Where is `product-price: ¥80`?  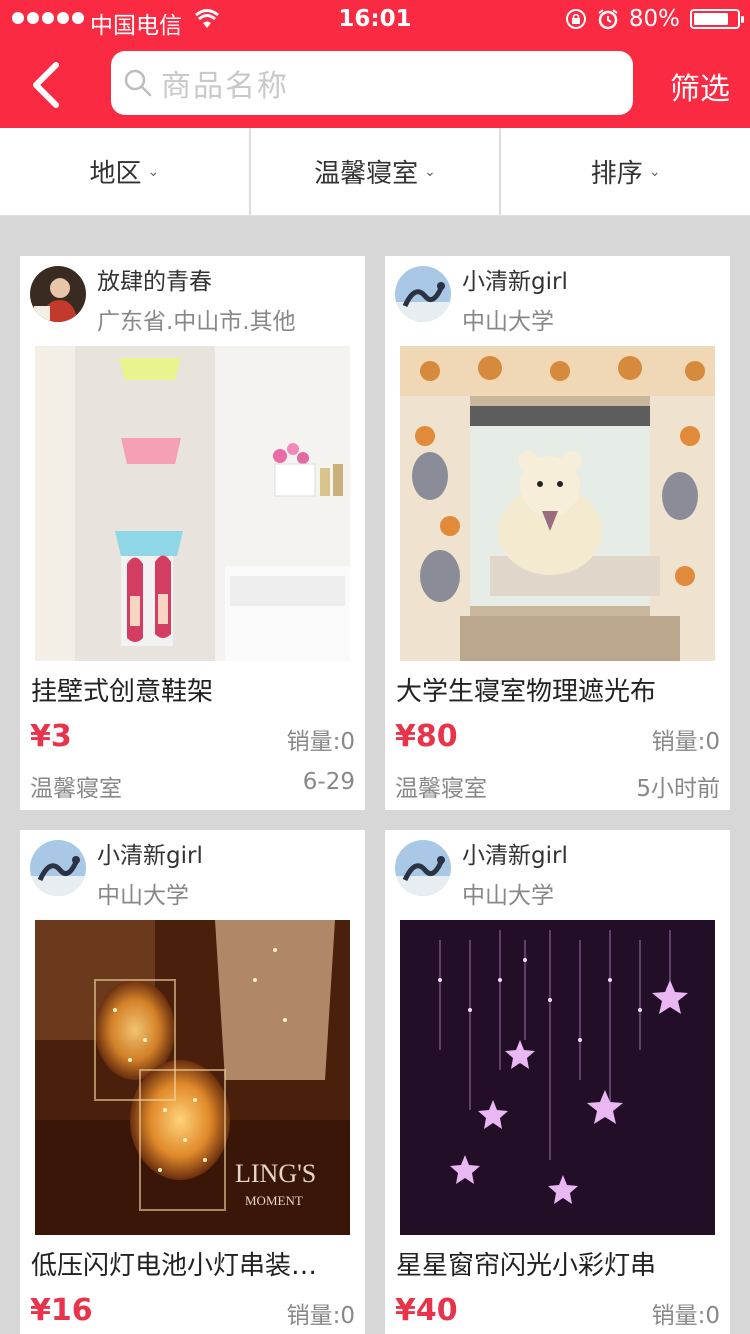 product-price: ¥80 is located at coordinates (426, 736).